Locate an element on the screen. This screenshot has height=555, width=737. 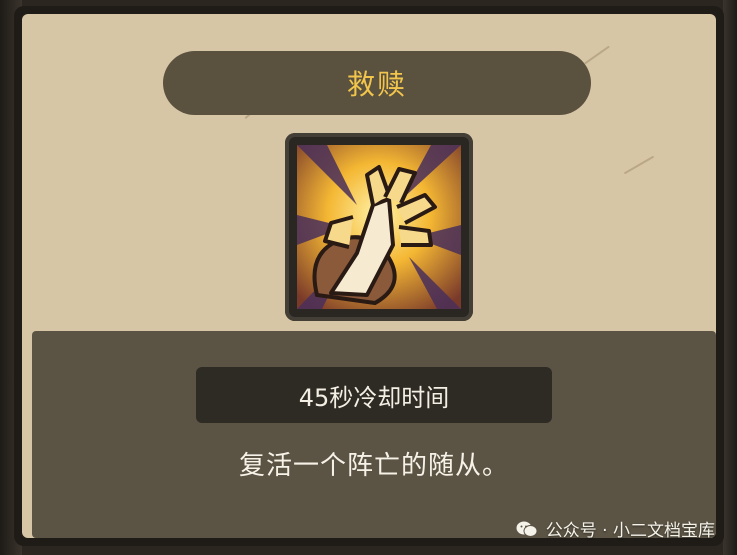
ability-description: 复活一个阵亡的随从。 is located at coordinates (373, 466).